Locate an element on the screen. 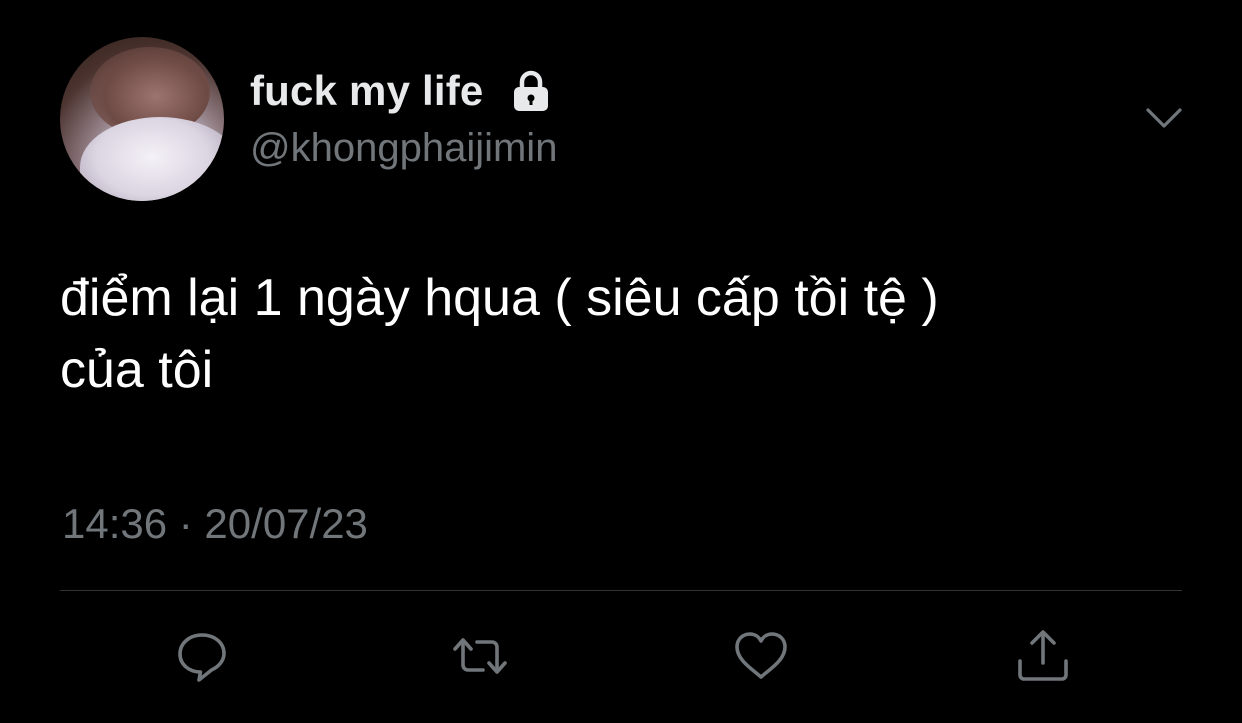 The height and width of the screenshot is (723, 1242). share-button is located at coordinates (1043, 656).